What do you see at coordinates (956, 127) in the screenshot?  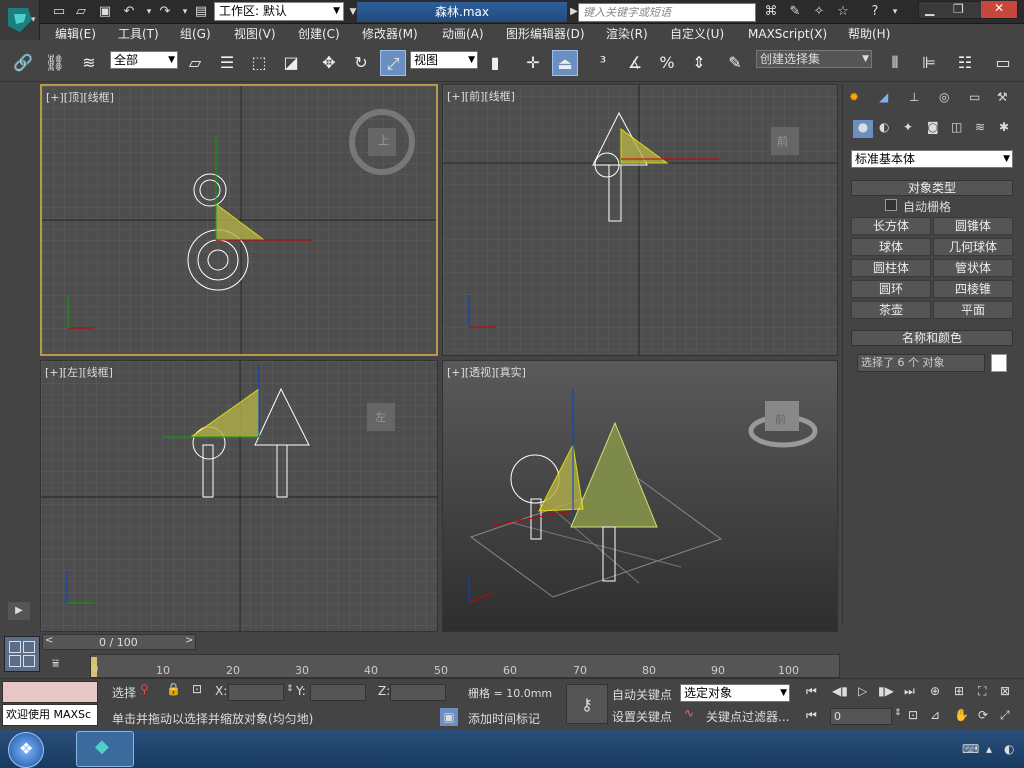 I see `helpers-icon: ◫` at bounding box center [956, 127].